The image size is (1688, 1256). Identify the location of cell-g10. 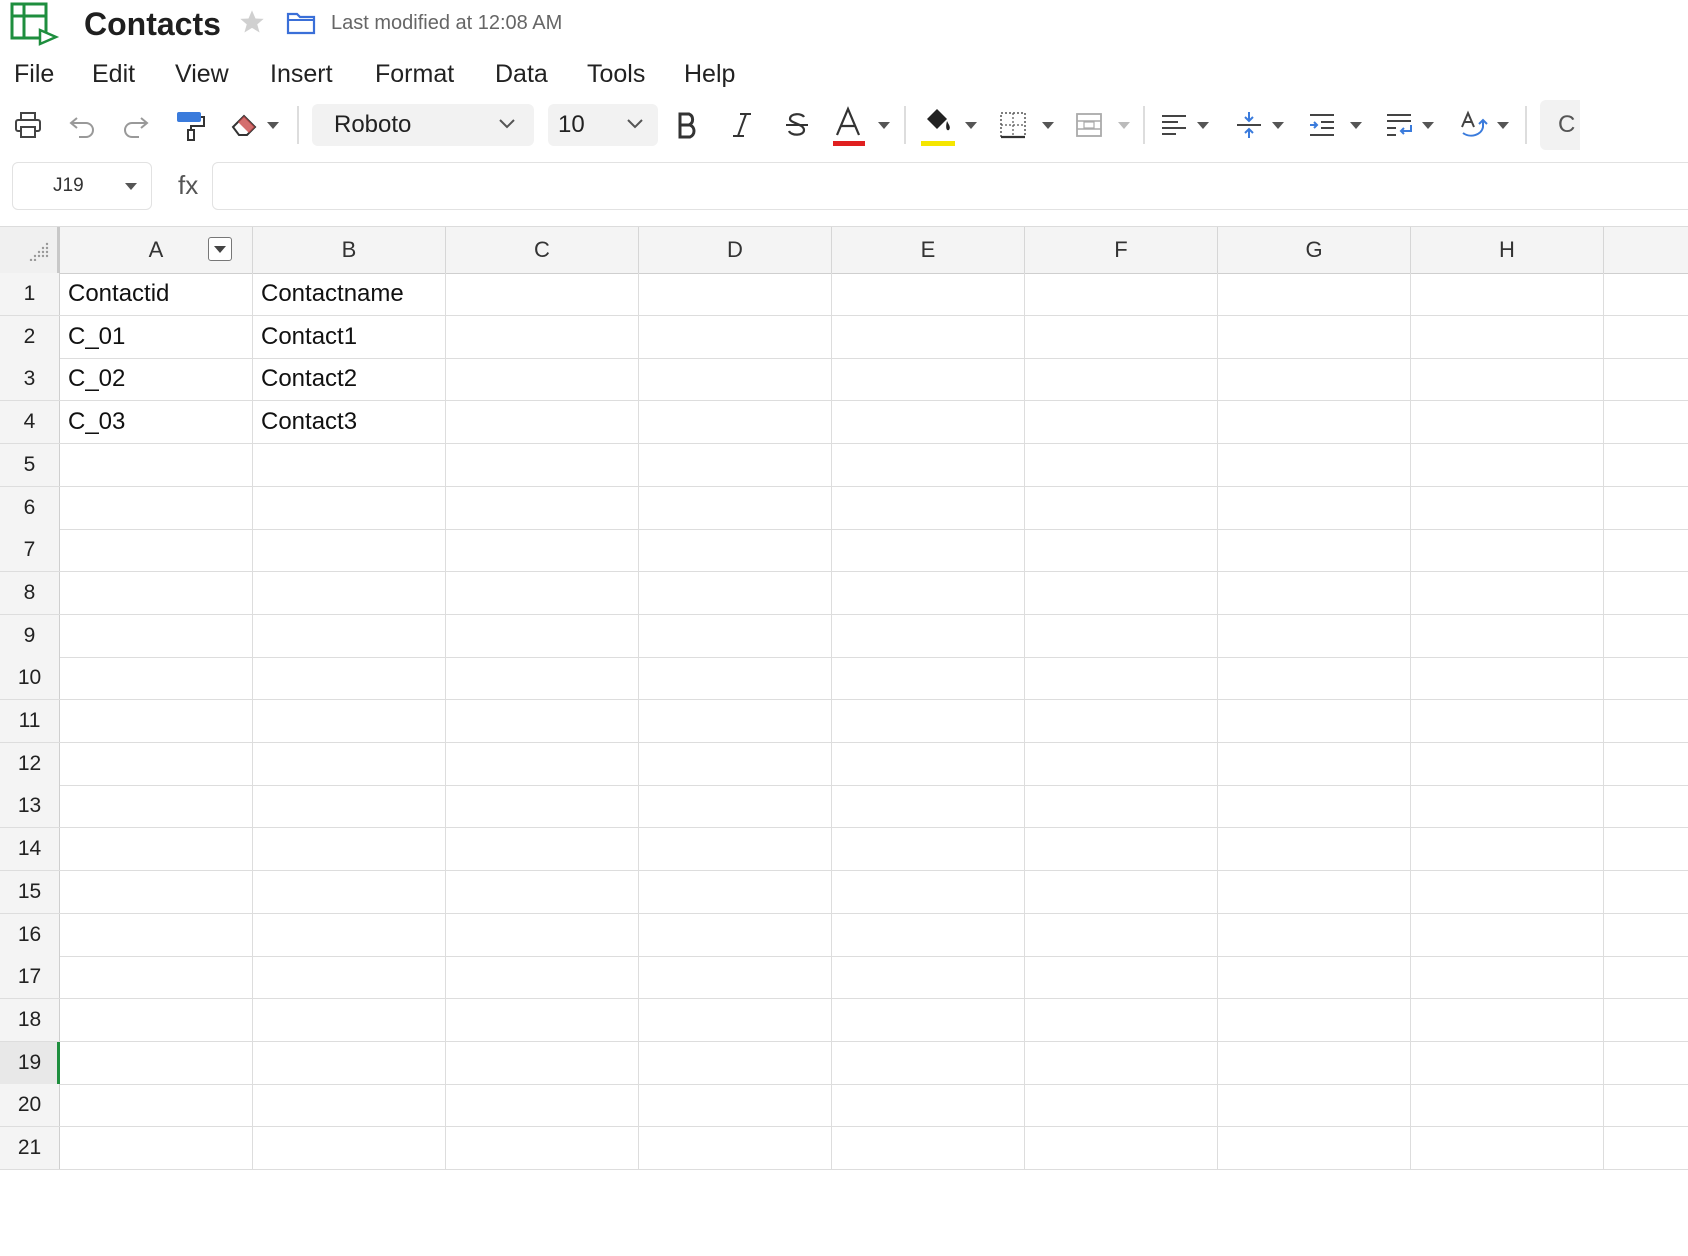
(1314, 678).